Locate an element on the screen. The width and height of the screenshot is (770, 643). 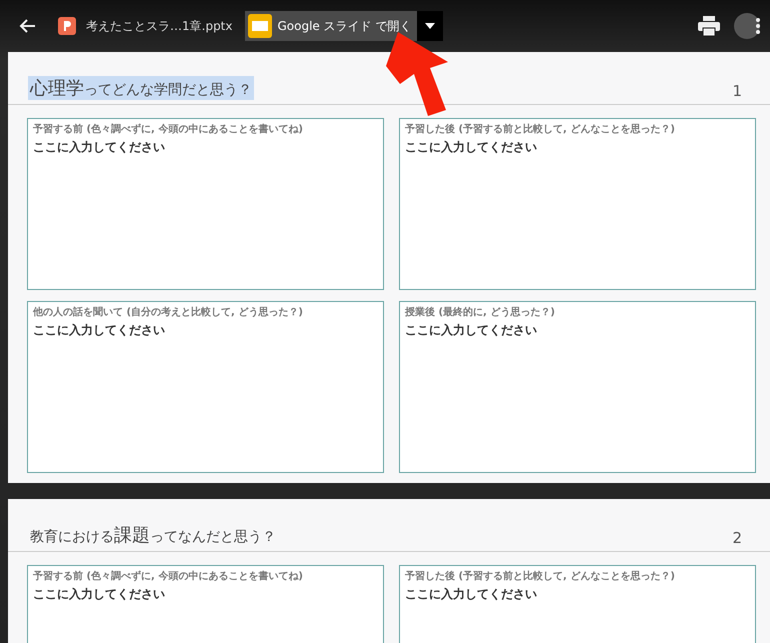
answer-box: 授業後 (最終的に, どう思った？) ここに入力してください is located at coordinates (577, 387).